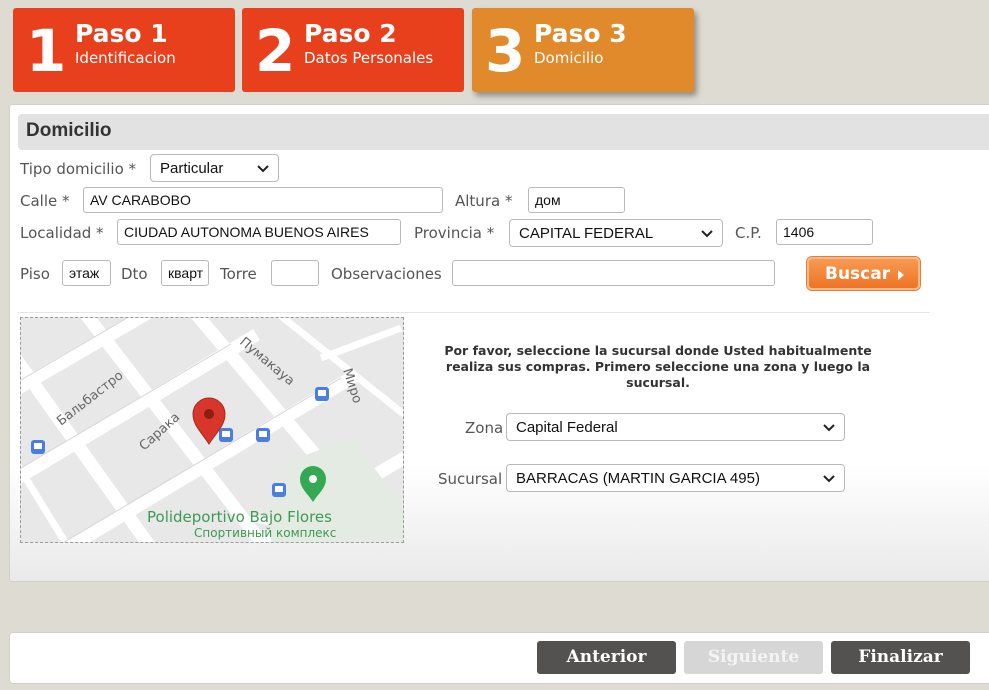 The image size is (989, 690). Describe the element at coordinates (484, 428) in the screenshot. I see `zona-label: Zona` at that location.